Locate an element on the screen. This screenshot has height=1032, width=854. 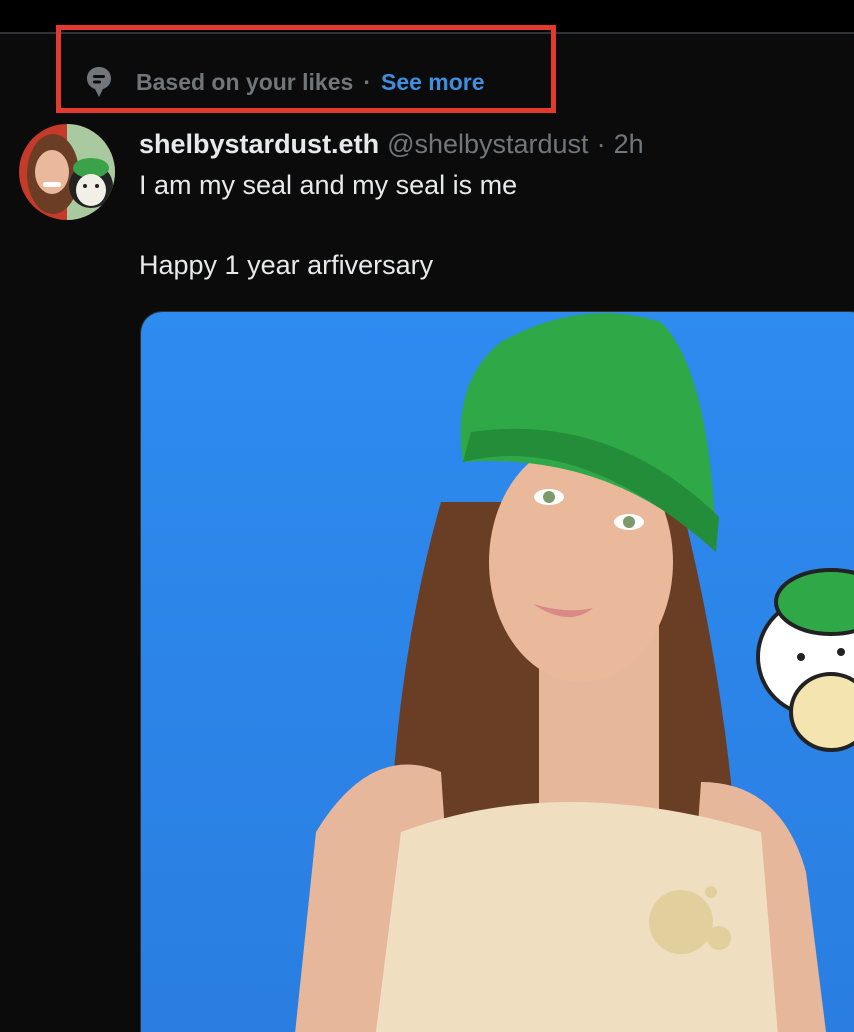
tweet-text-line: I am my seal and my seal is me is located at coordinates (328, 185).